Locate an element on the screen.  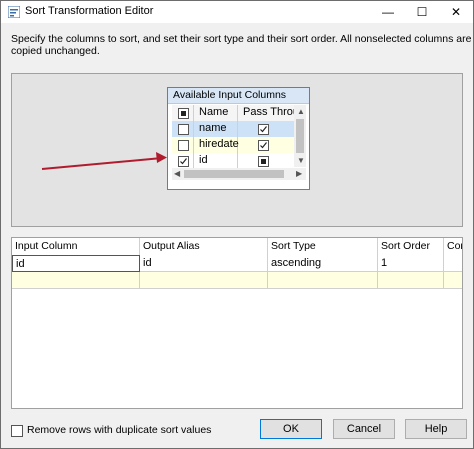
header-comparison-flags: Com is located at coordinates (453, 246).